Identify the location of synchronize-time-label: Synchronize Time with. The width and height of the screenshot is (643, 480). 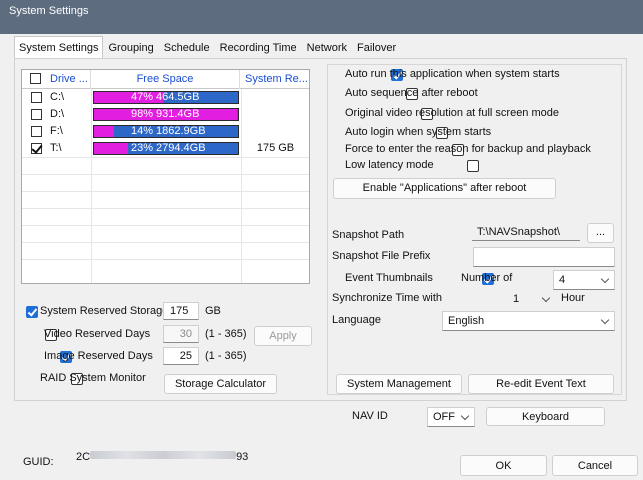
(387, 298).